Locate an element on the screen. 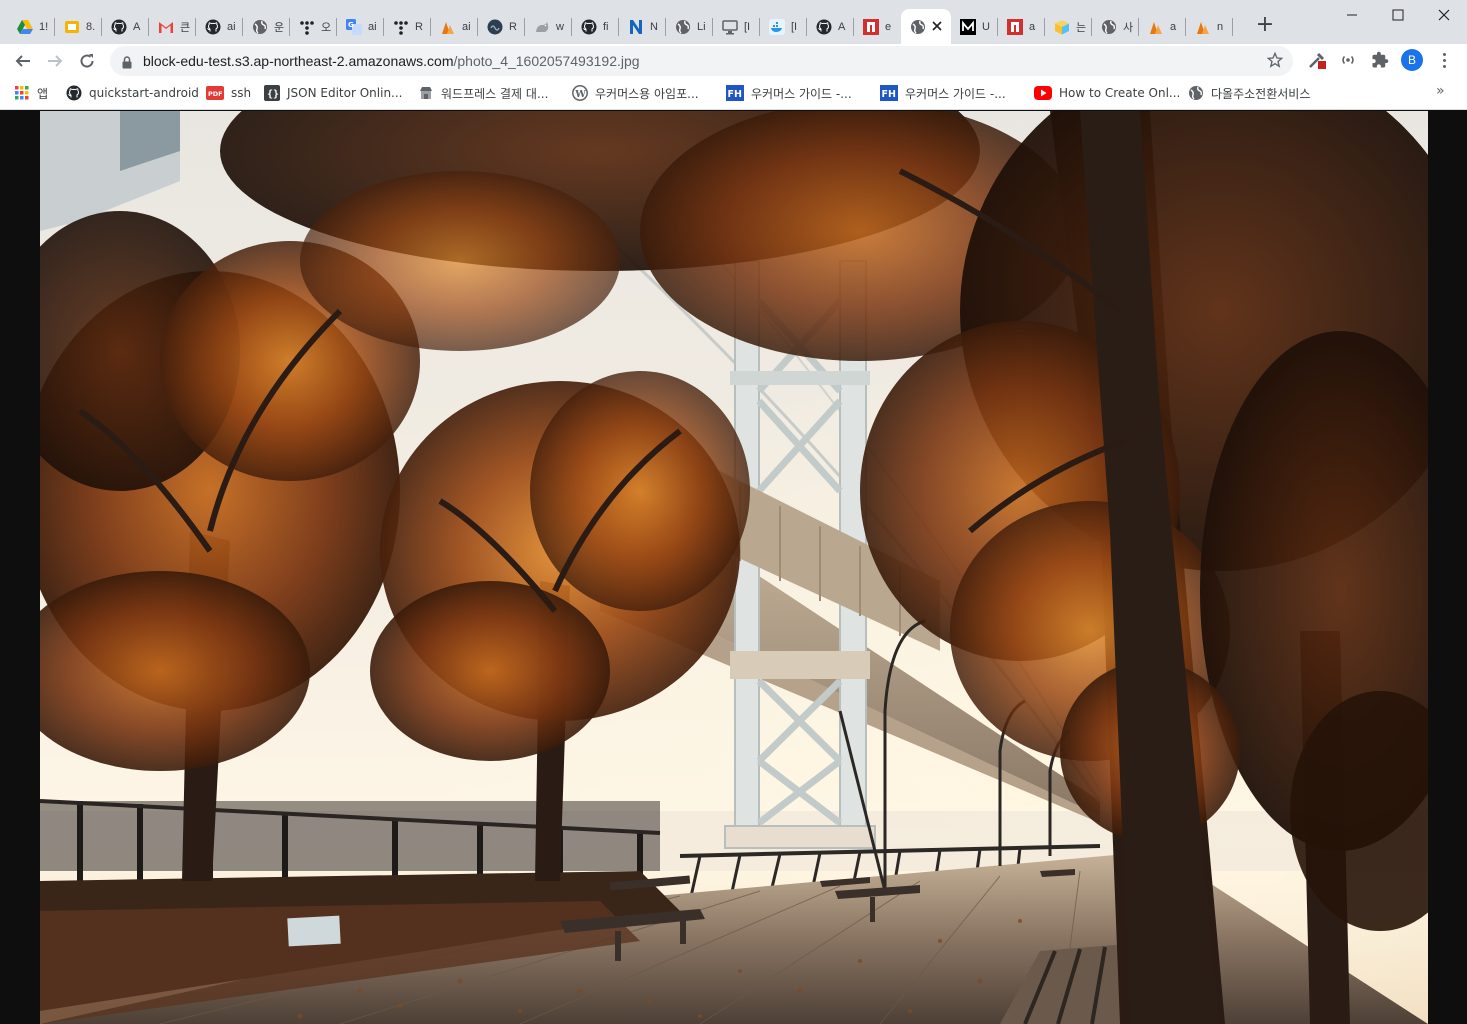 The image size is (1467, 1024). tab-title: 8. is located at coordinates (91, 26).